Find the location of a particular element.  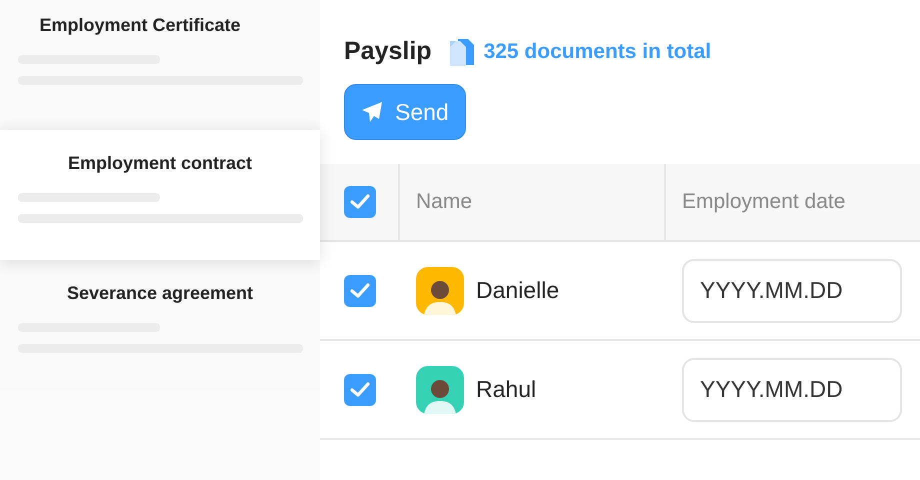

paper-plane-icon is located at coordinates (372, 112).